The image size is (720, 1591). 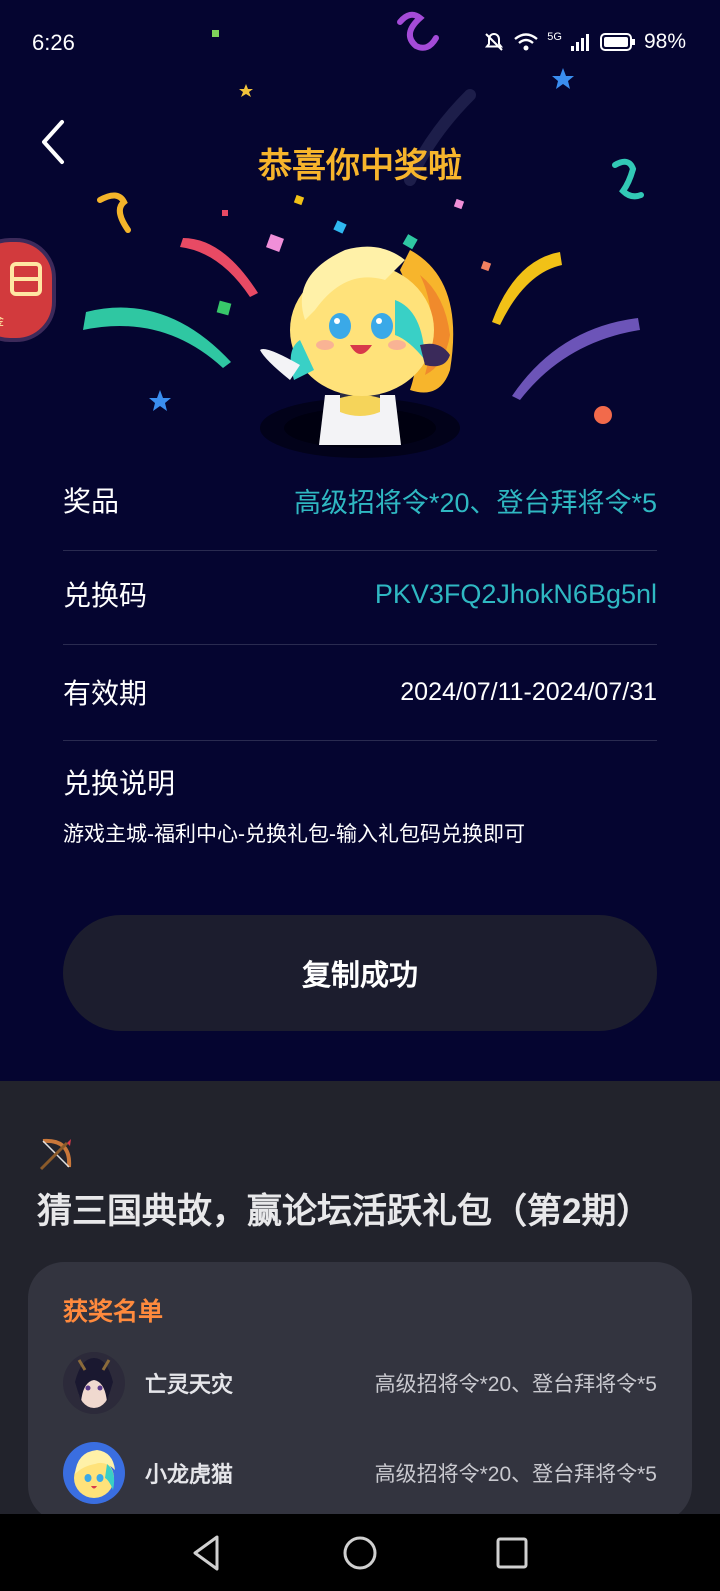 I want to click on copy-success-button: 复制成功, so click(x=360, y=973).